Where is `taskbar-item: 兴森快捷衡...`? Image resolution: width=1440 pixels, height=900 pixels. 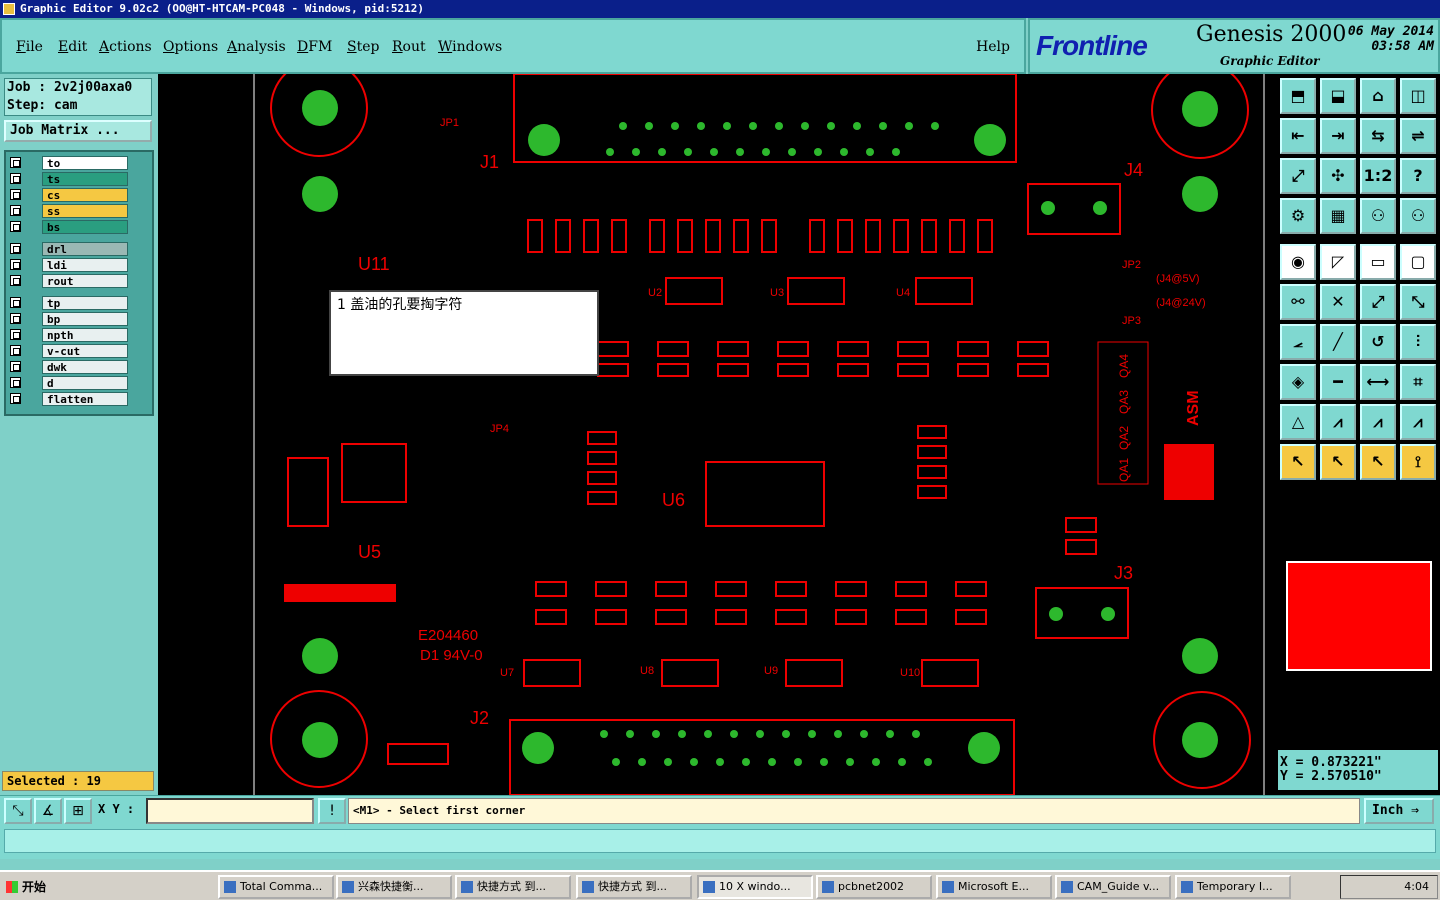
taskbar-item: 兴森快捷衡... is located at coordinates (394, 887).